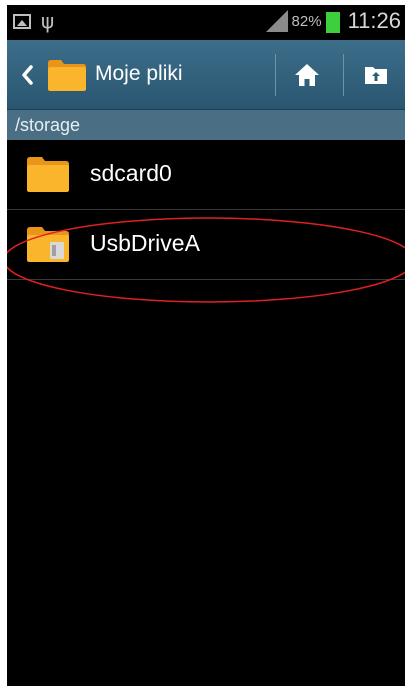 Image resolution: width=411 pixels, height=686 pixels. I want to click on usb-icon: ψ, so click(48, 21).